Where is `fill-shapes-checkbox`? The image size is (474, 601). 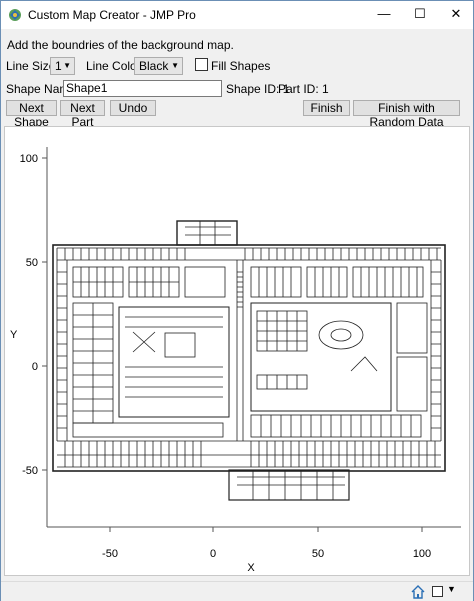 fill-shapes-checkbox is located at coordinates (201, 64).